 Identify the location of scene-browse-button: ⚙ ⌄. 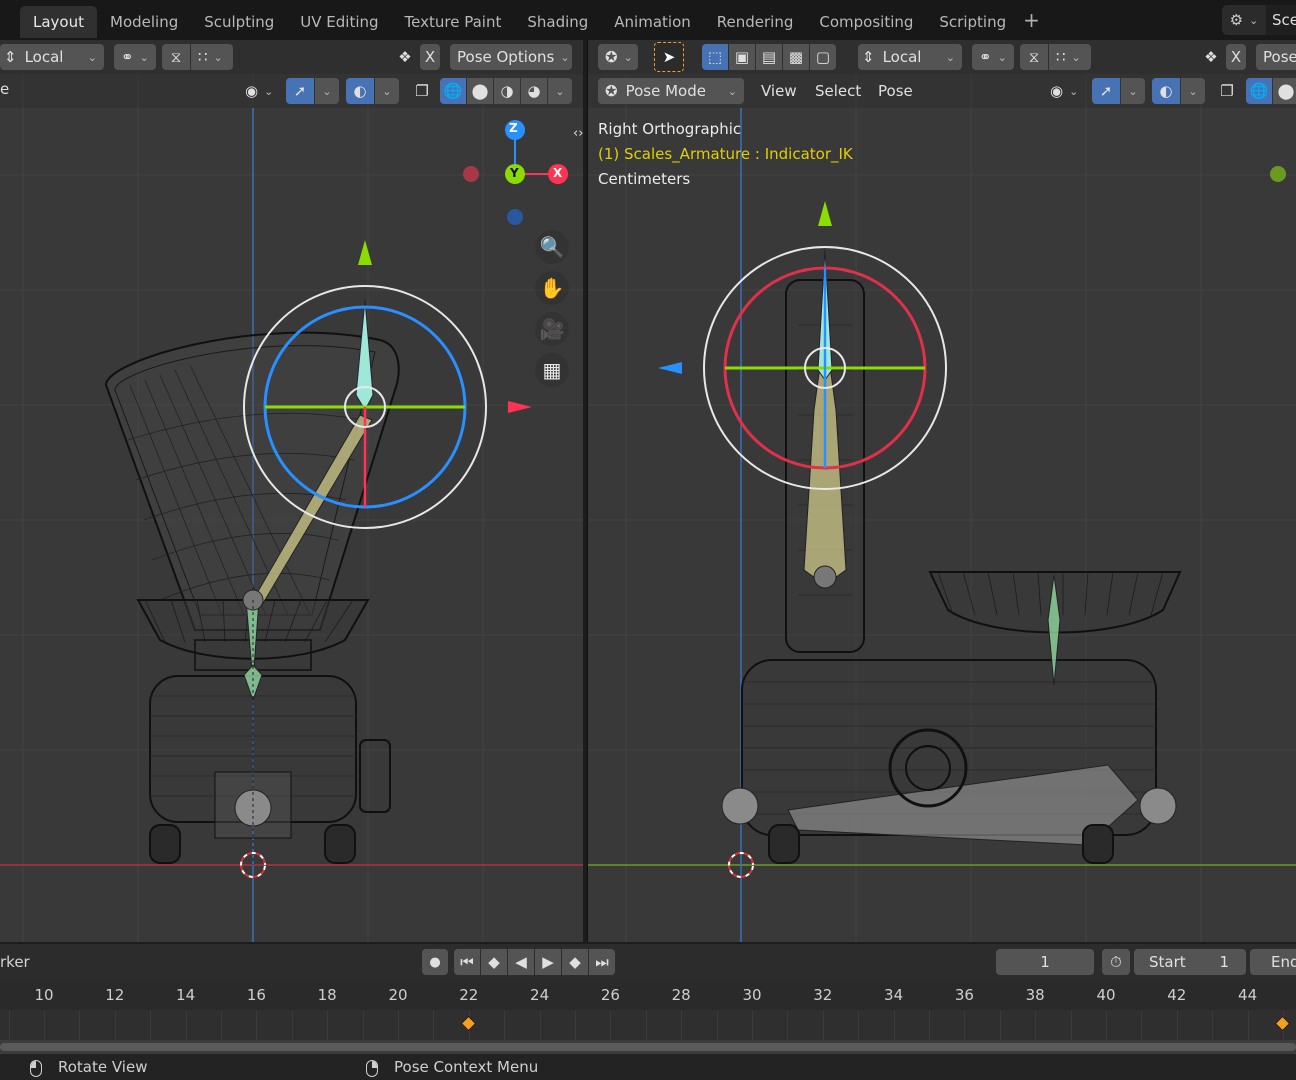
(1244, 20).